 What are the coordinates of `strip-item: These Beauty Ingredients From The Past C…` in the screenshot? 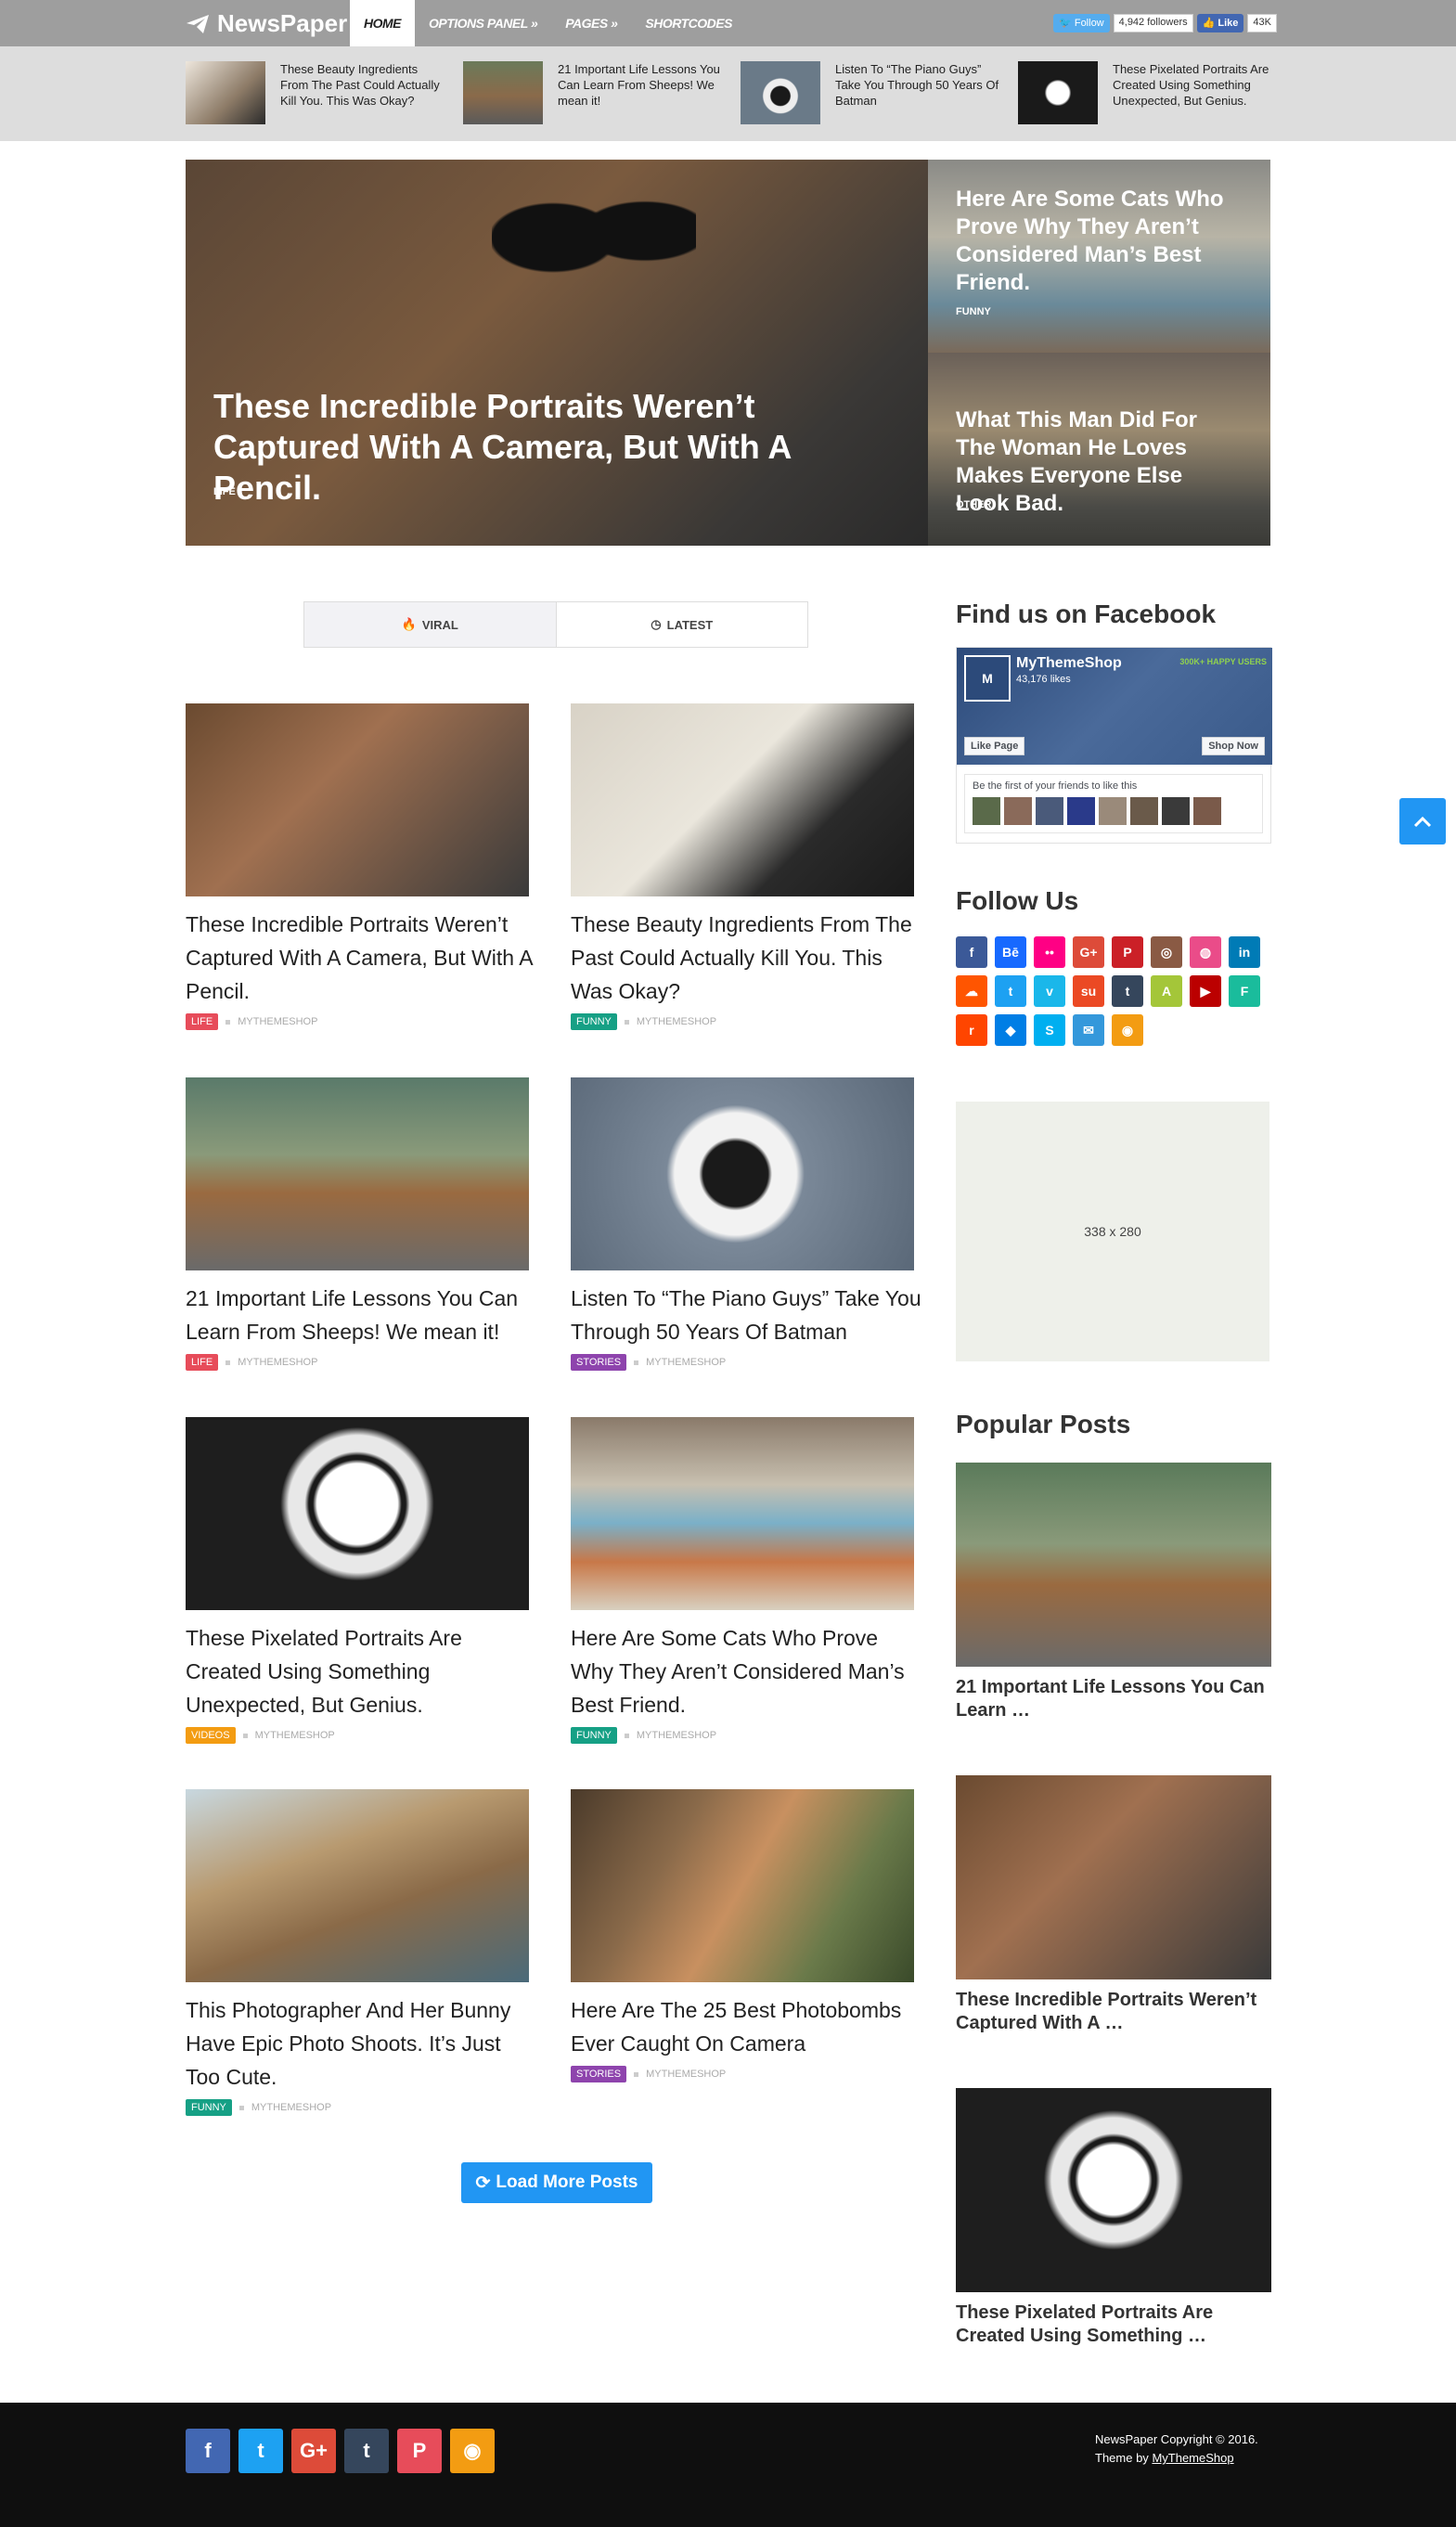 It's located at (320, 93).